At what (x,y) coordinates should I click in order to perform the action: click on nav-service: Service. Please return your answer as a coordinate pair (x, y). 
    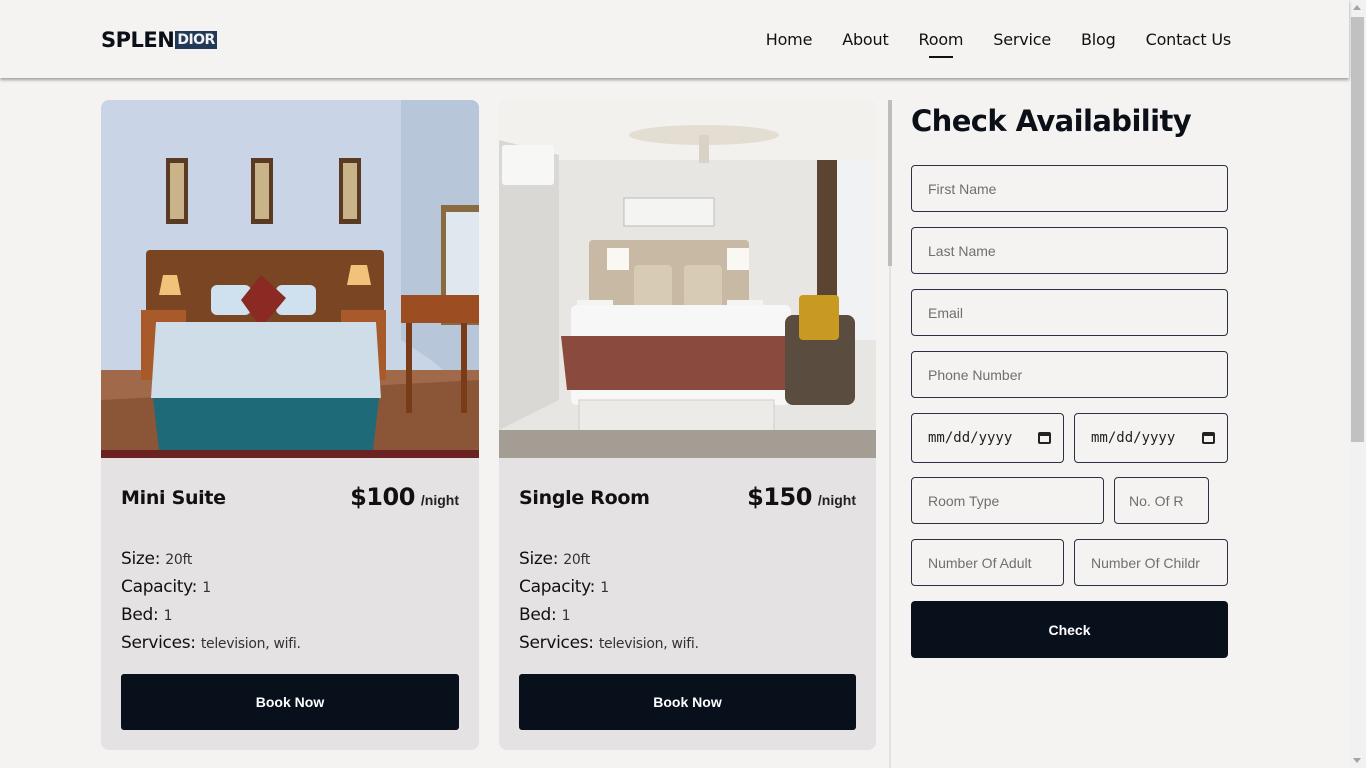
    Looking at the image, I should click on (1022, 39).